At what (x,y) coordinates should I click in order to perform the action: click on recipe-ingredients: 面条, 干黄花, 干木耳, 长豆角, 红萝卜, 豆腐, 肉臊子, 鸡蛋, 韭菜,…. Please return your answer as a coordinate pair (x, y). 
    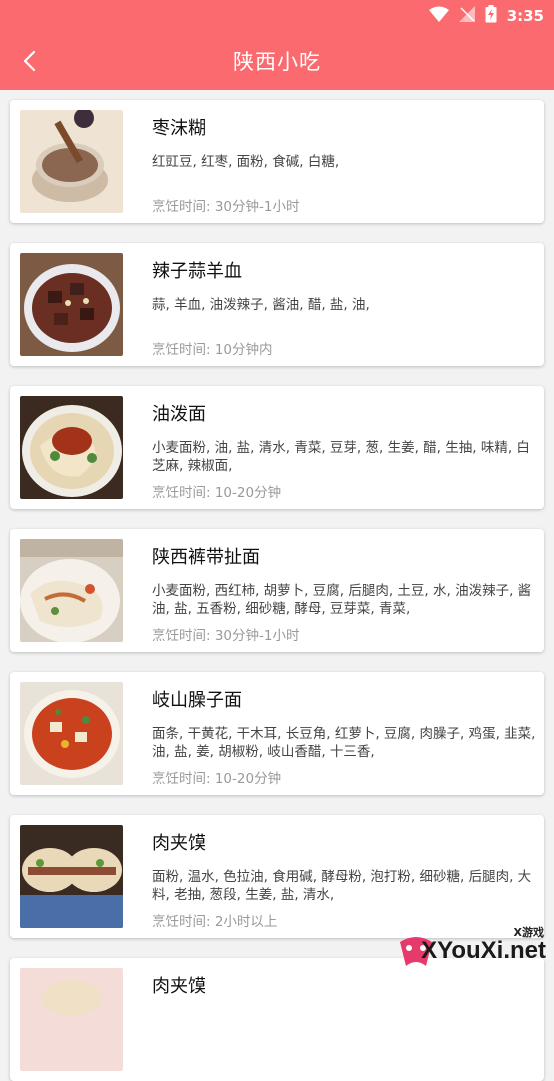
    Looking at the image, I should click on (344, 743).